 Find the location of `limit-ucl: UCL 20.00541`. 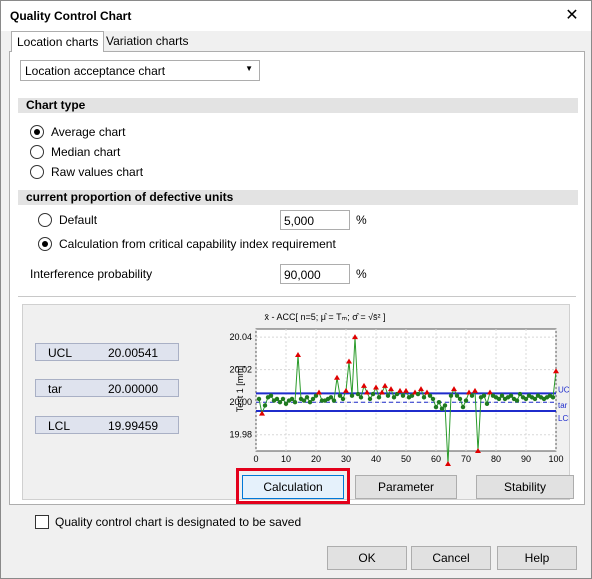

limit-ucl: UCL 20.00541 is located at coordinates (107, 352).